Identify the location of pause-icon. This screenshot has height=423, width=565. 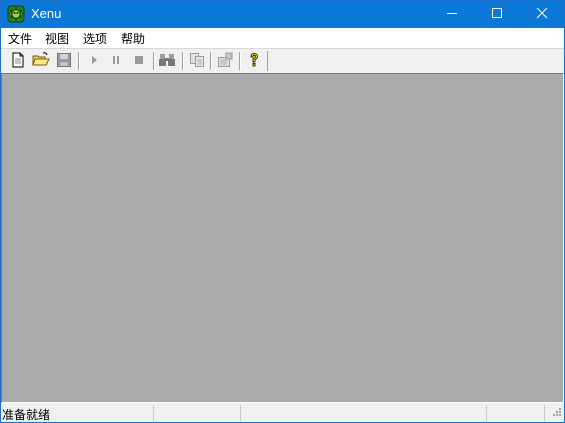
(116, 61).